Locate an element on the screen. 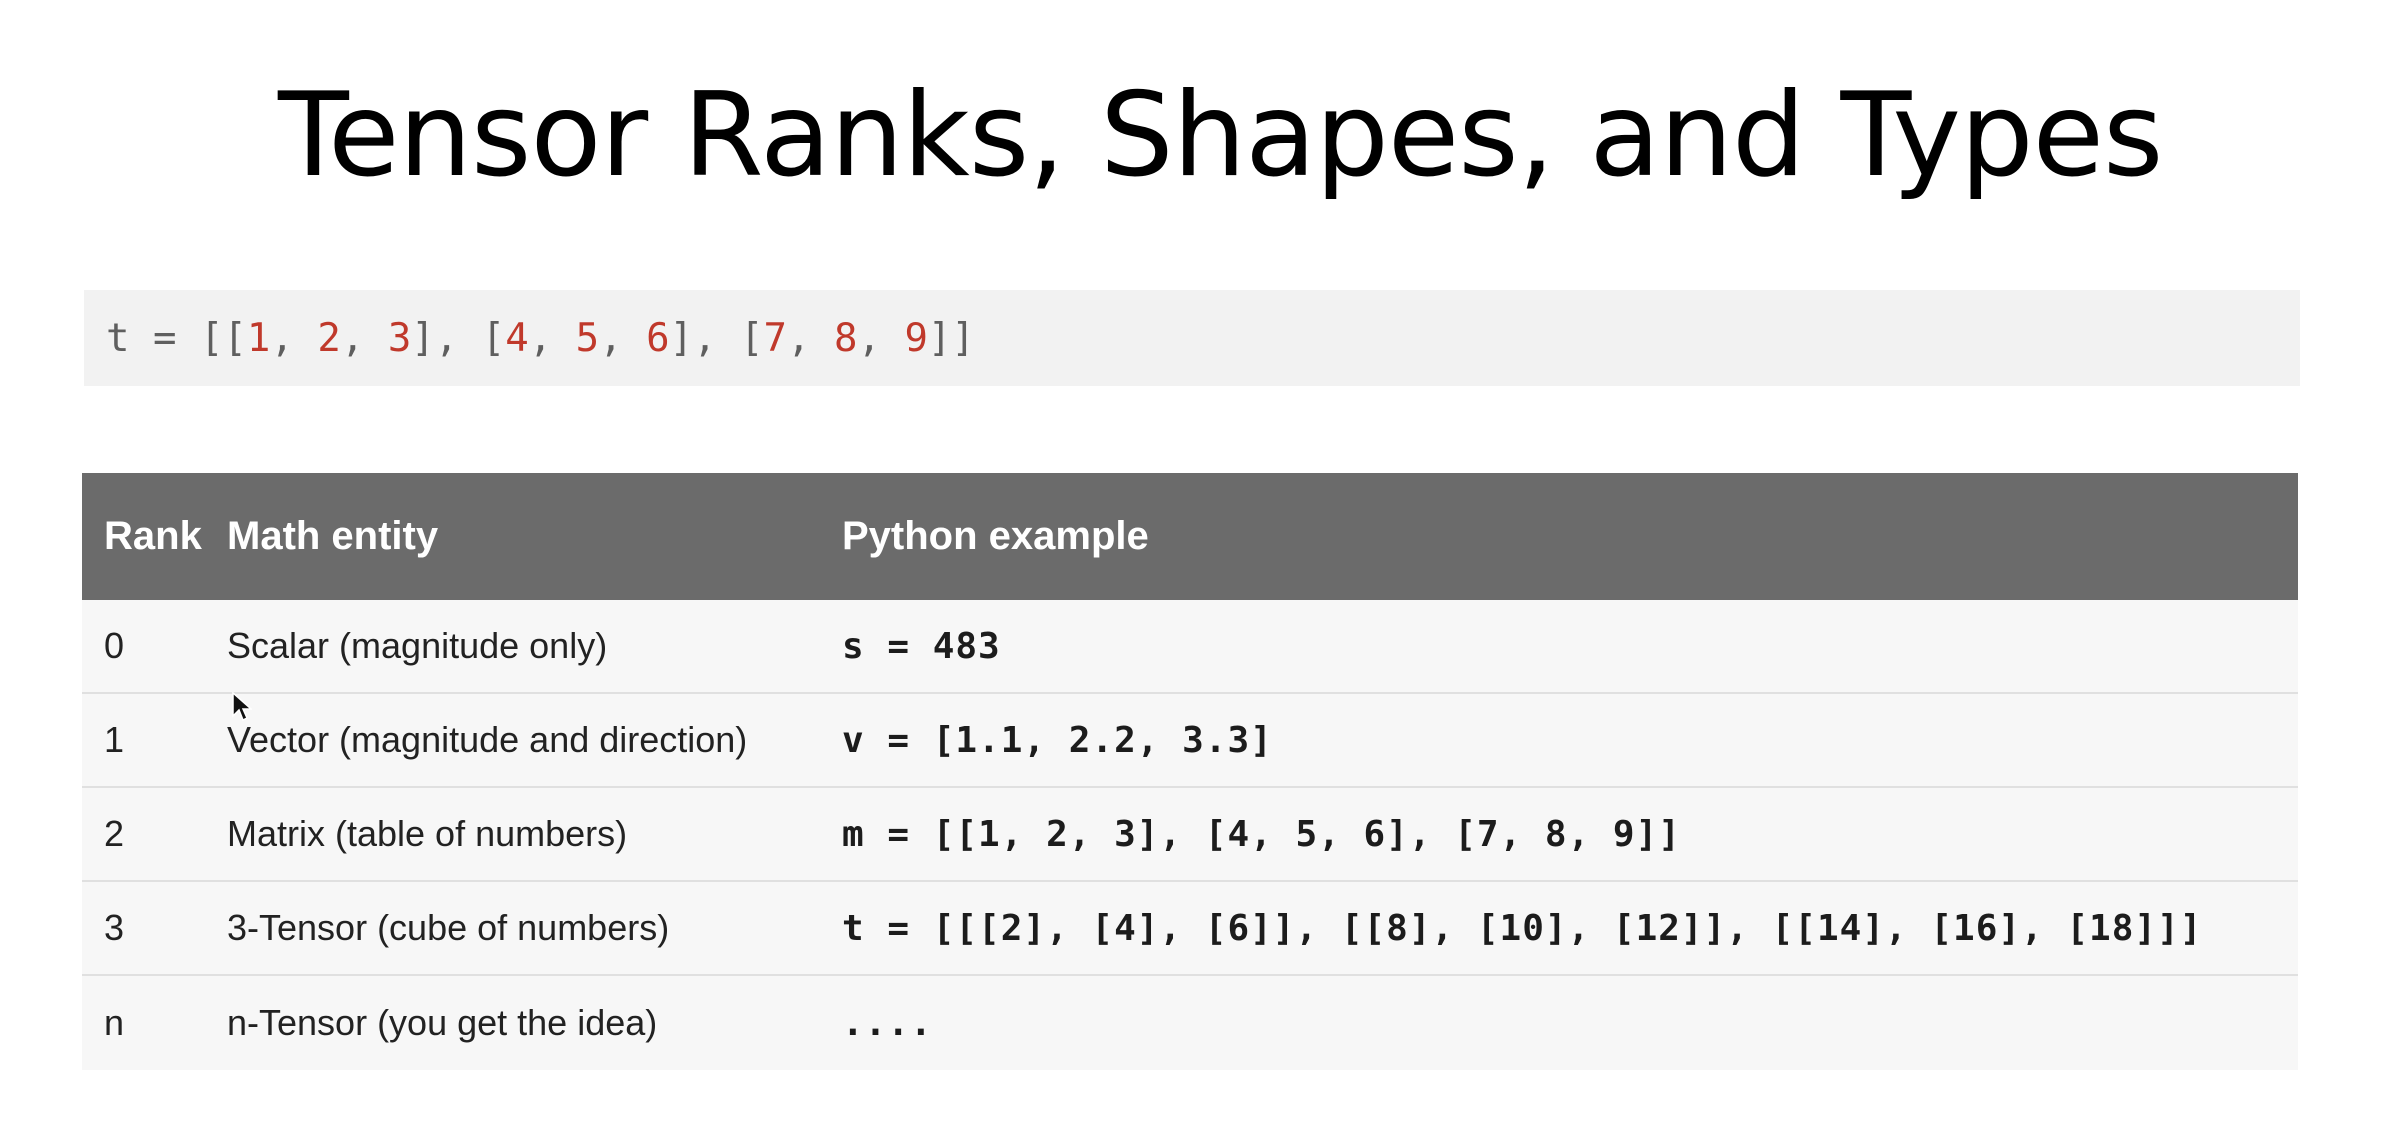 The width and height of the screenshot is (2394, 1132). code-token: [[ is located at coordinates (223, 338).